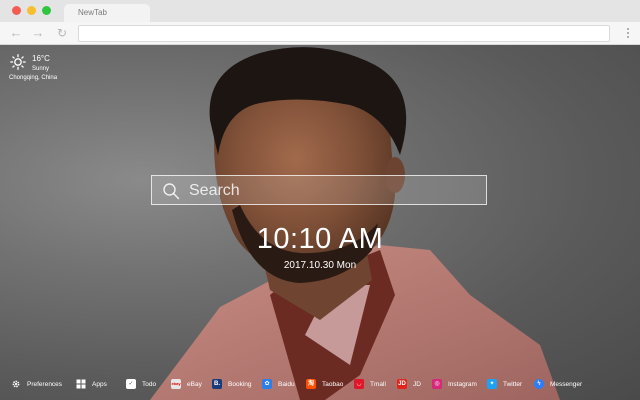 The width and height of the screenshot is (640, 400). I want to click on messenger-icon: ϟ, so click(539, 384).